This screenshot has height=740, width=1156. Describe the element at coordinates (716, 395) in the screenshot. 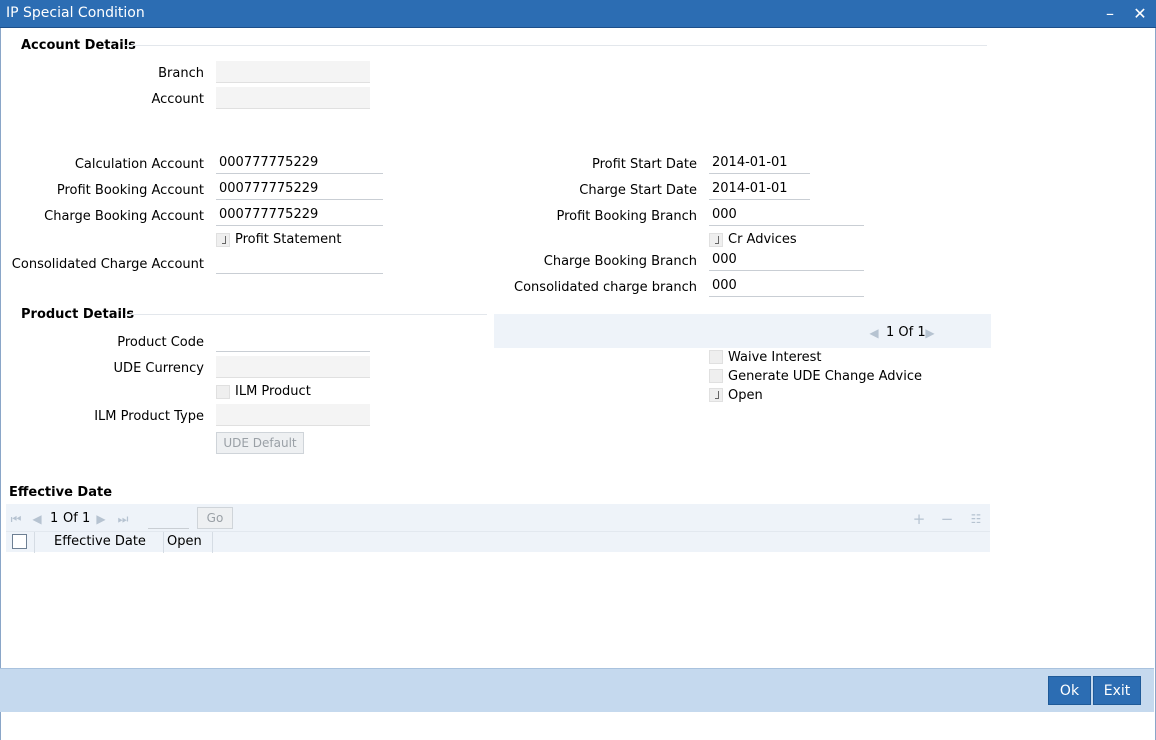

I see `open-checkbox` at that location.